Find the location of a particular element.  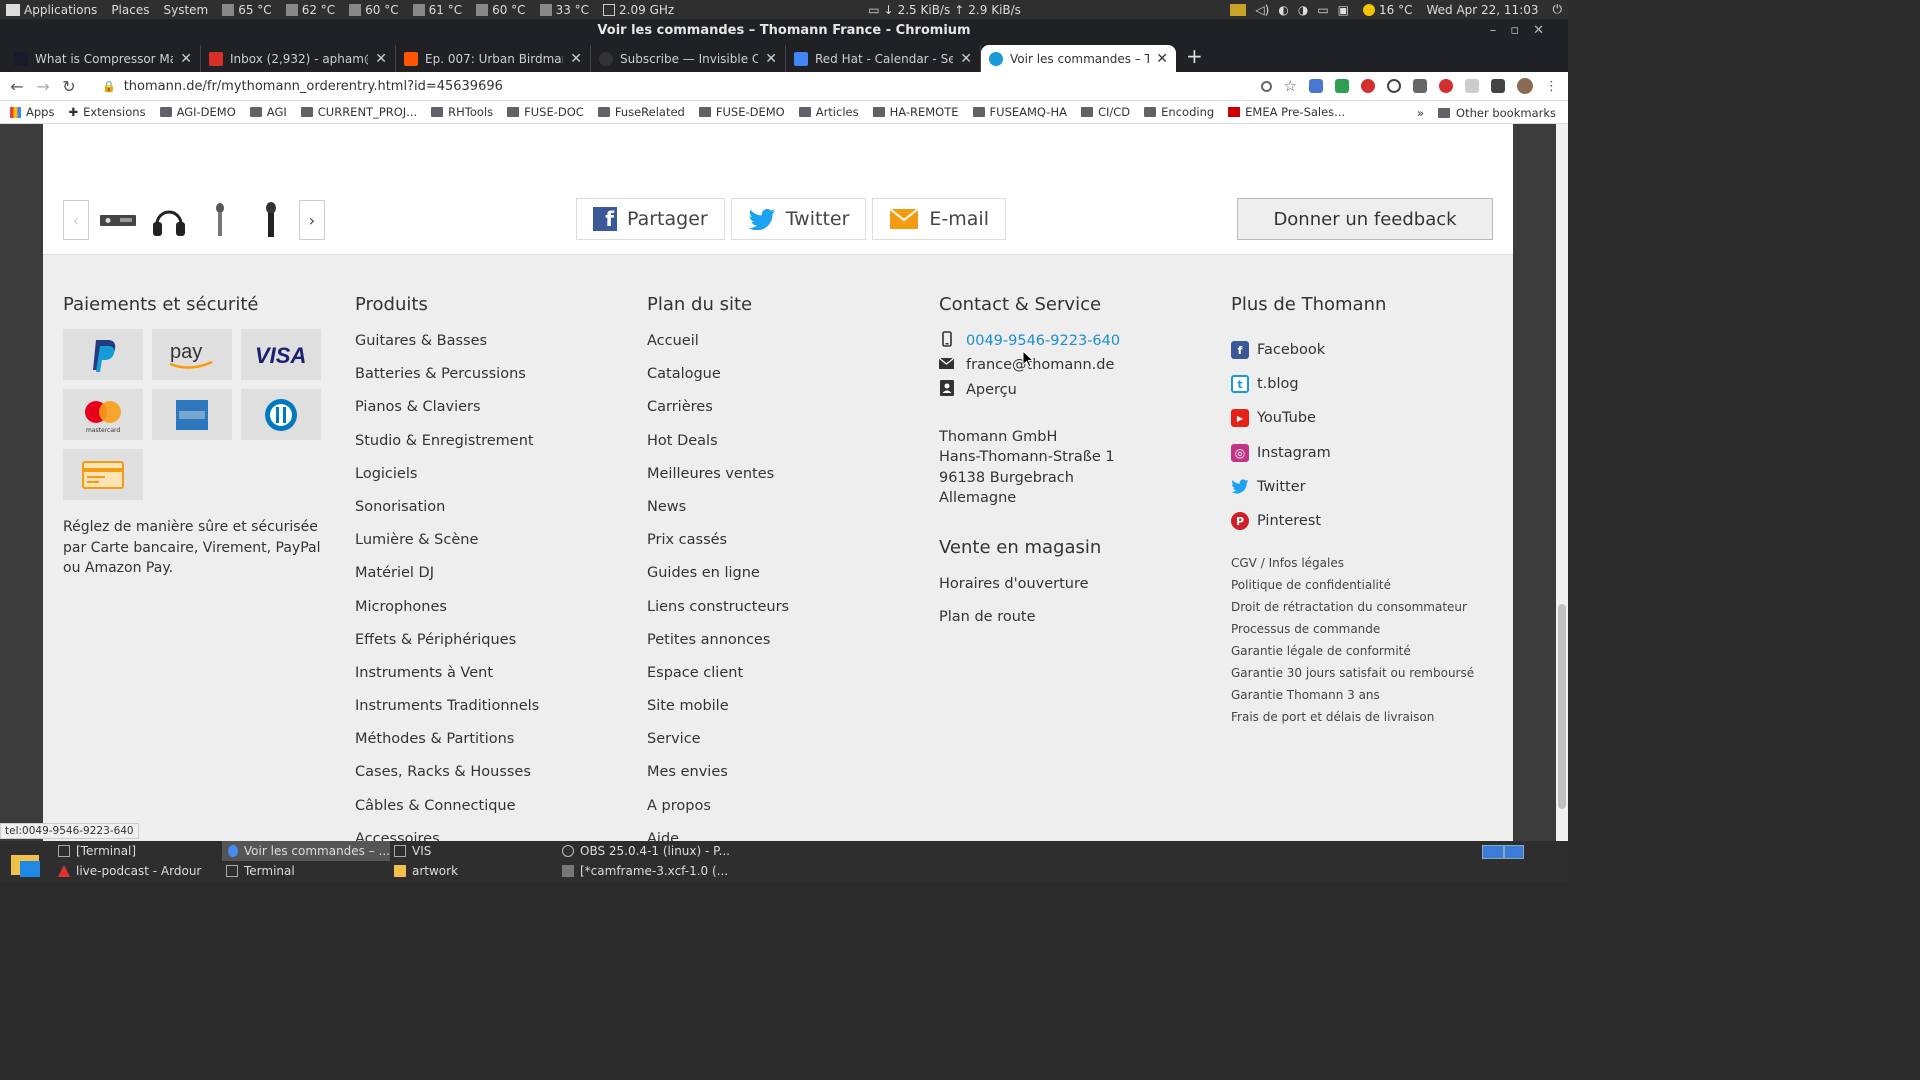

plan-link: Accueil is located at coordinates (718, 349).